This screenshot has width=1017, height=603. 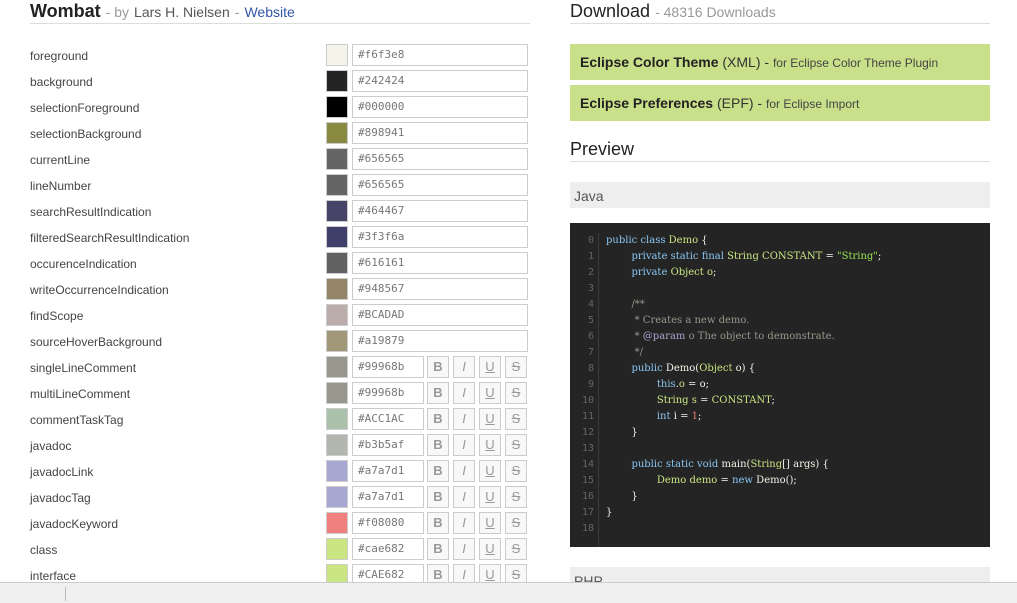 What do you see at coordinates (388, 523) in the screenshot?
I see `color-hex-input: #f08080` at bounding box center [388, 523].